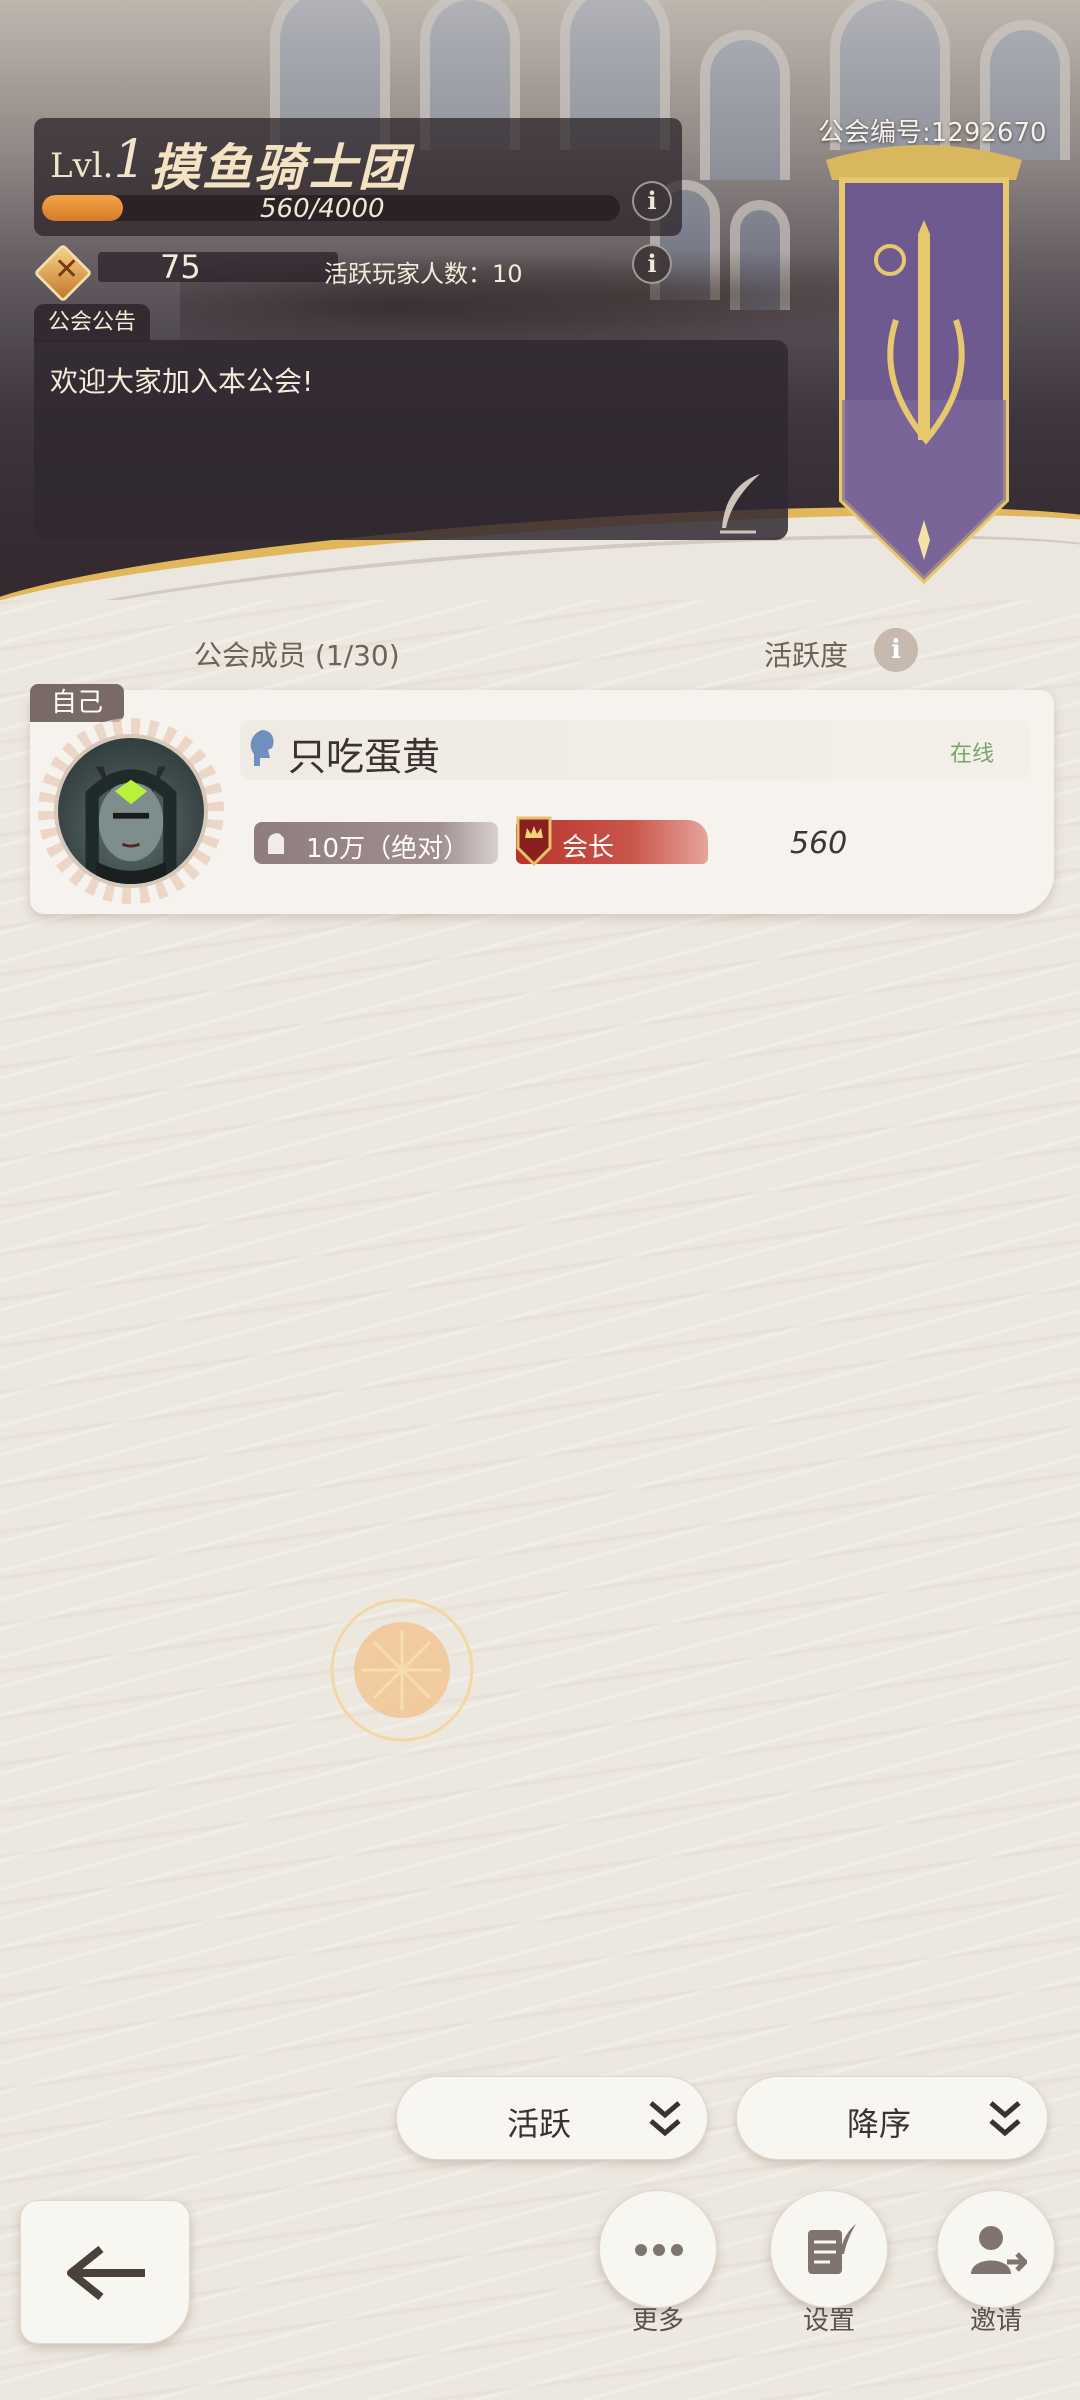  Describe the element at coordinates (280, 168) in the screenshot. I see `guild-name: 摸鱼骑士团` at that location.